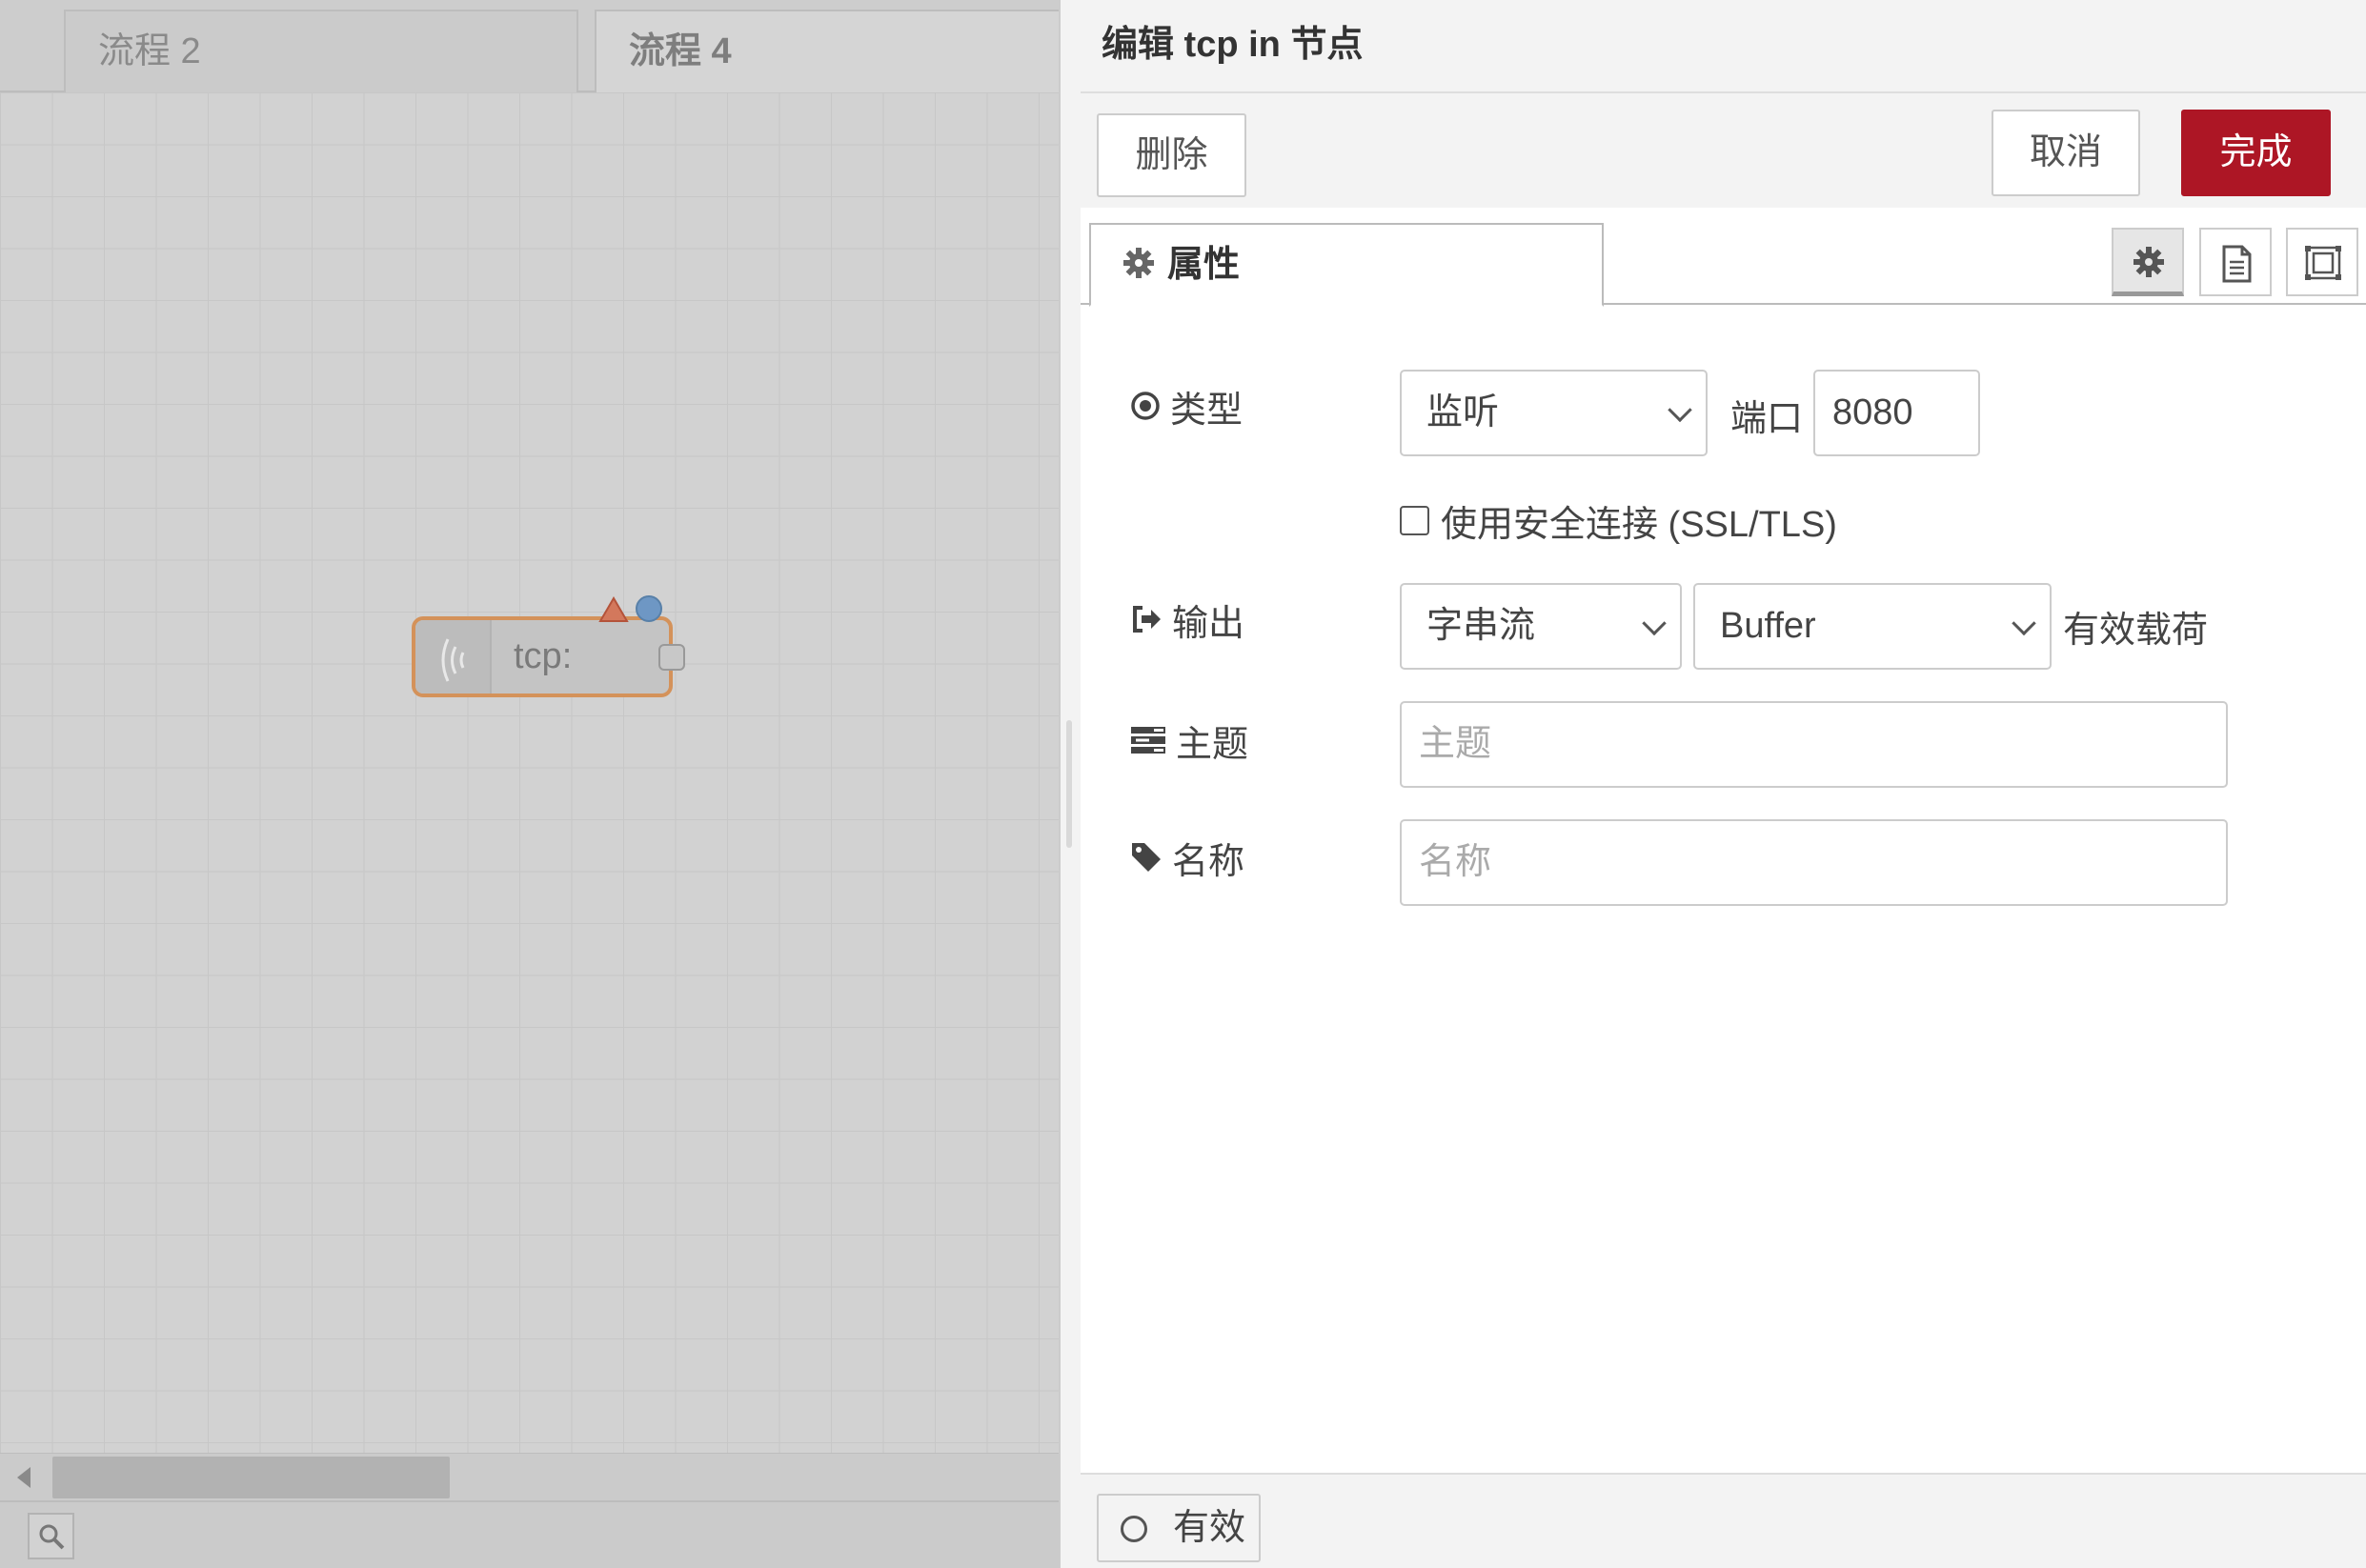 This screenshot has width=2366, height=1568. I want to click on tab-properties-label: 属性, so click(1204, 265).